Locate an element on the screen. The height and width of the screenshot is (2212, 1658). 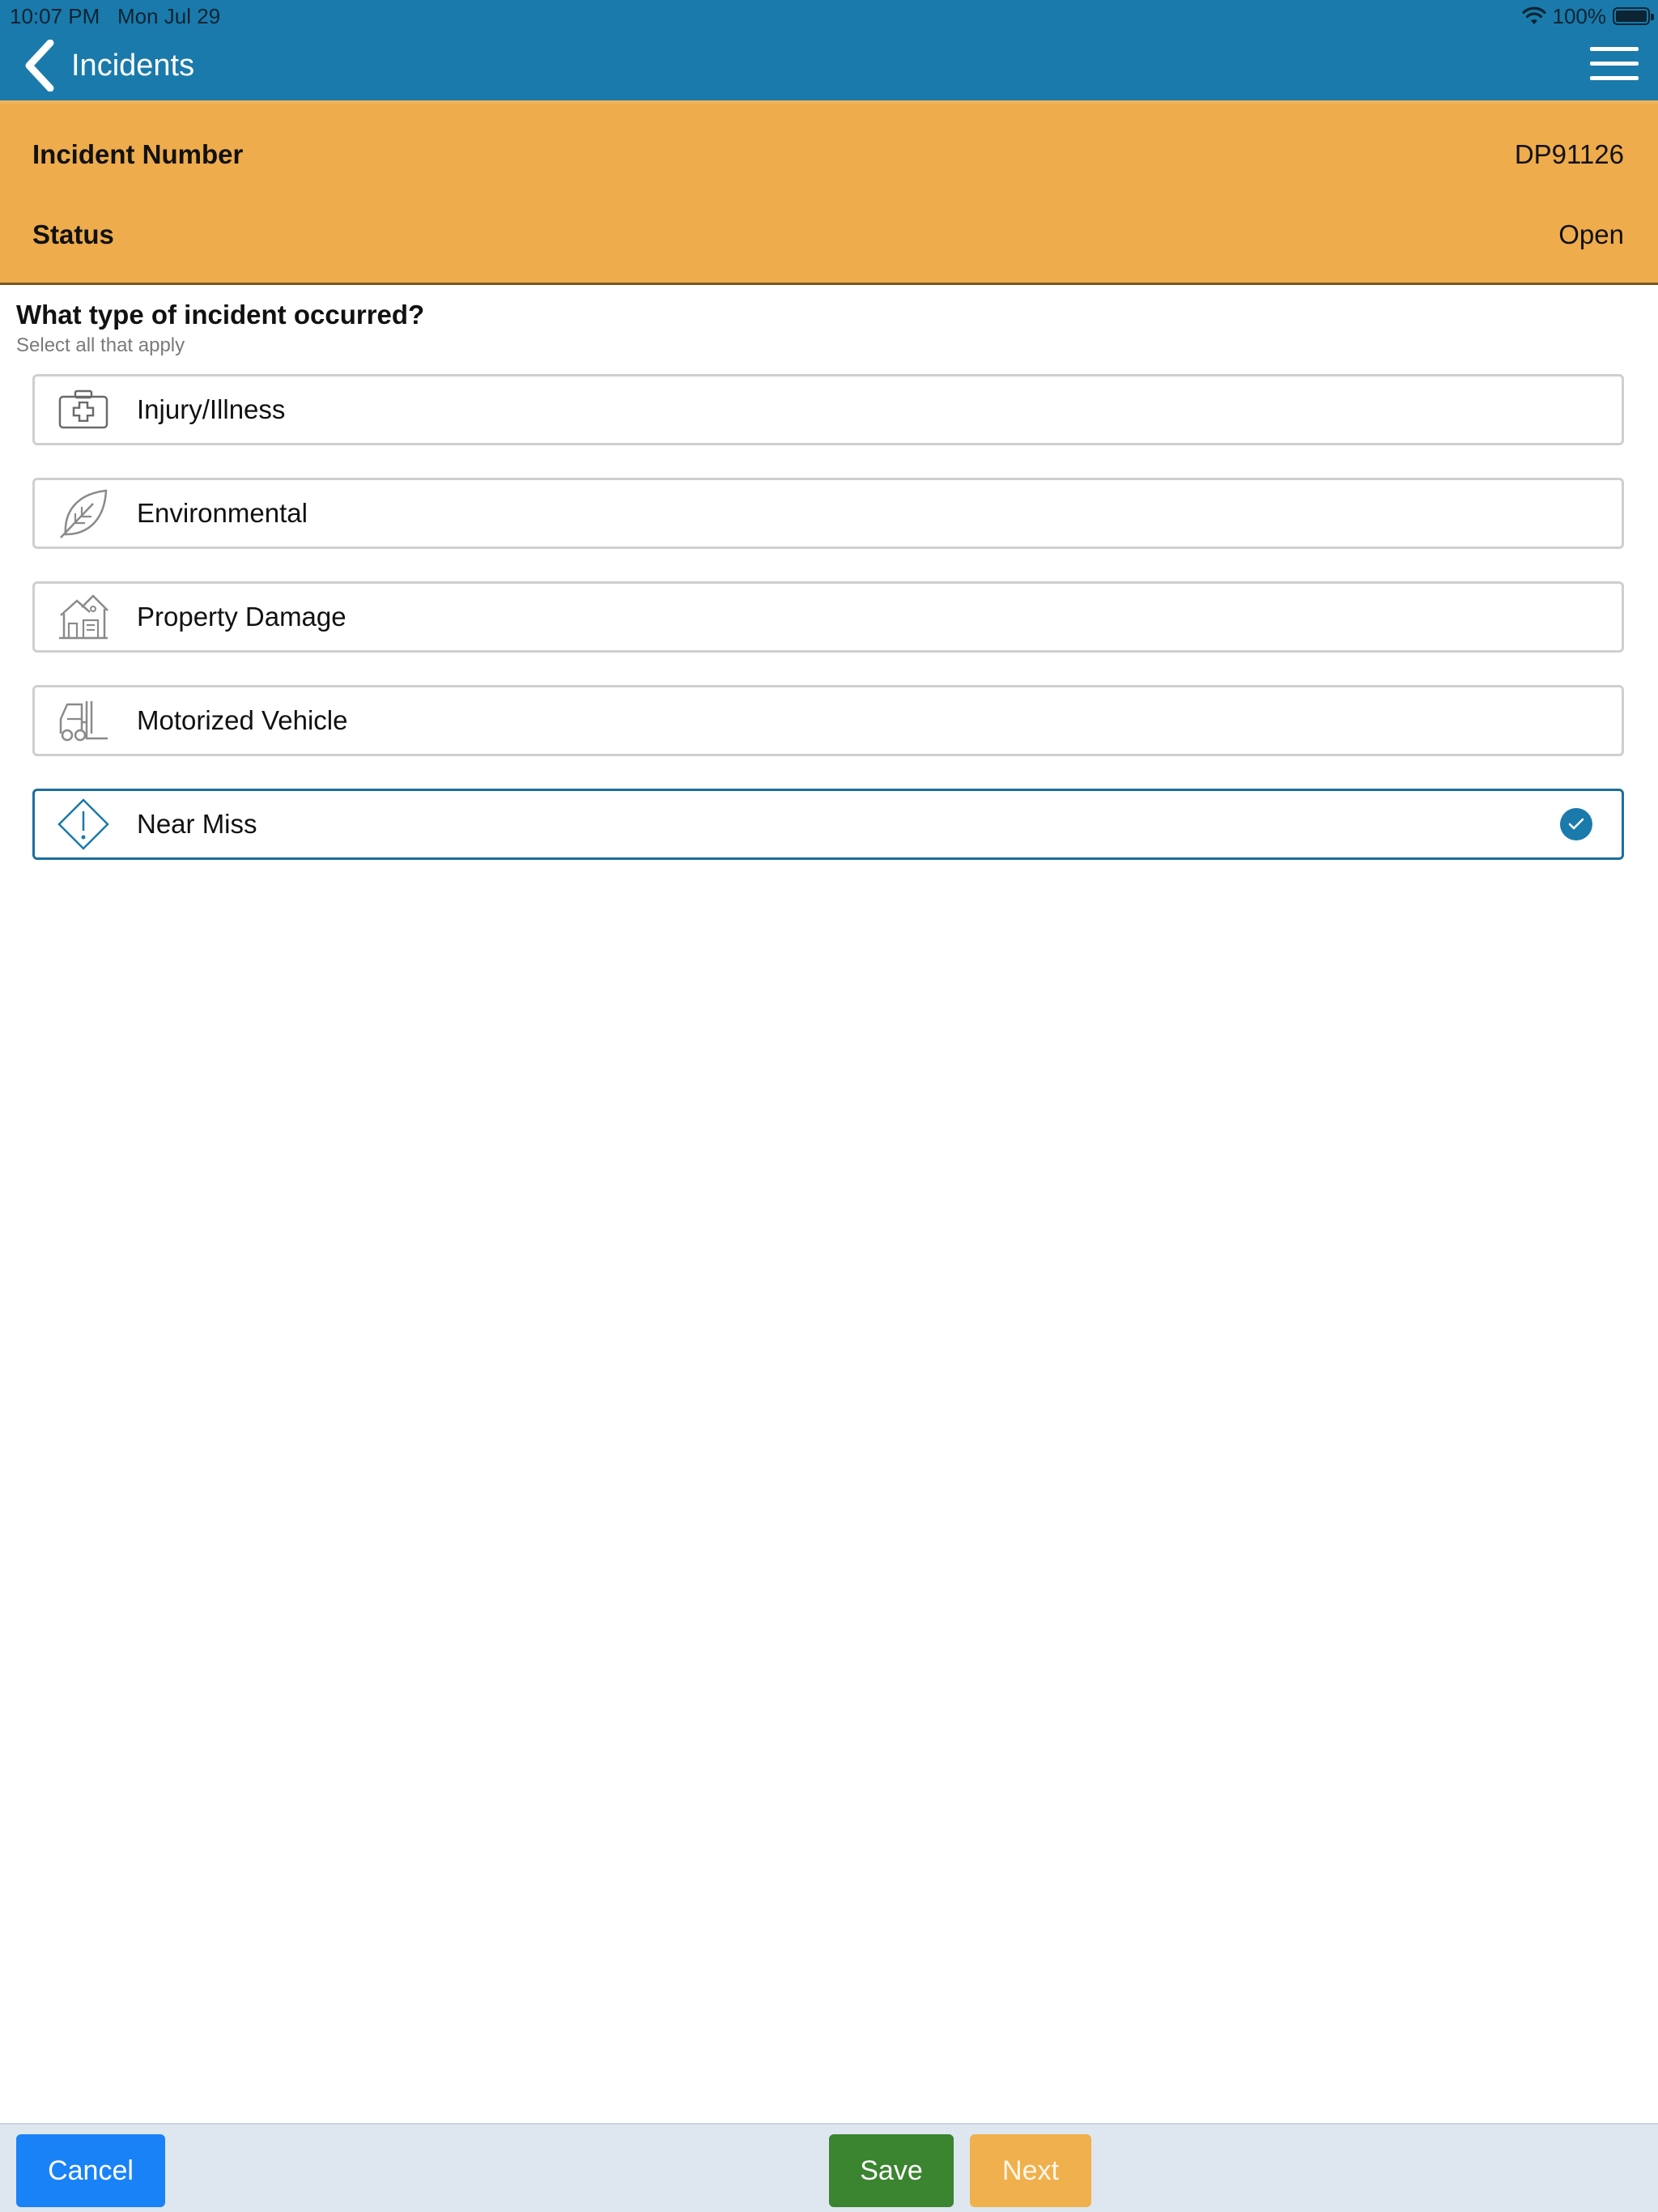
option-label: Environmental is located at coordinates (222, 513).